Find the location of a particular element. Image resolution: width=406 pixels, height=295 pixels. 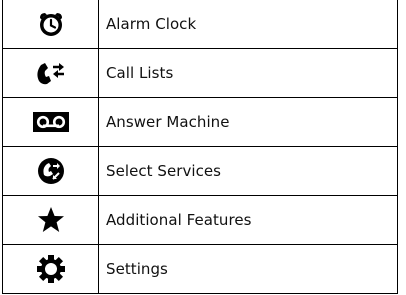

answer-machine-icon is located at coordinates (50, 121).